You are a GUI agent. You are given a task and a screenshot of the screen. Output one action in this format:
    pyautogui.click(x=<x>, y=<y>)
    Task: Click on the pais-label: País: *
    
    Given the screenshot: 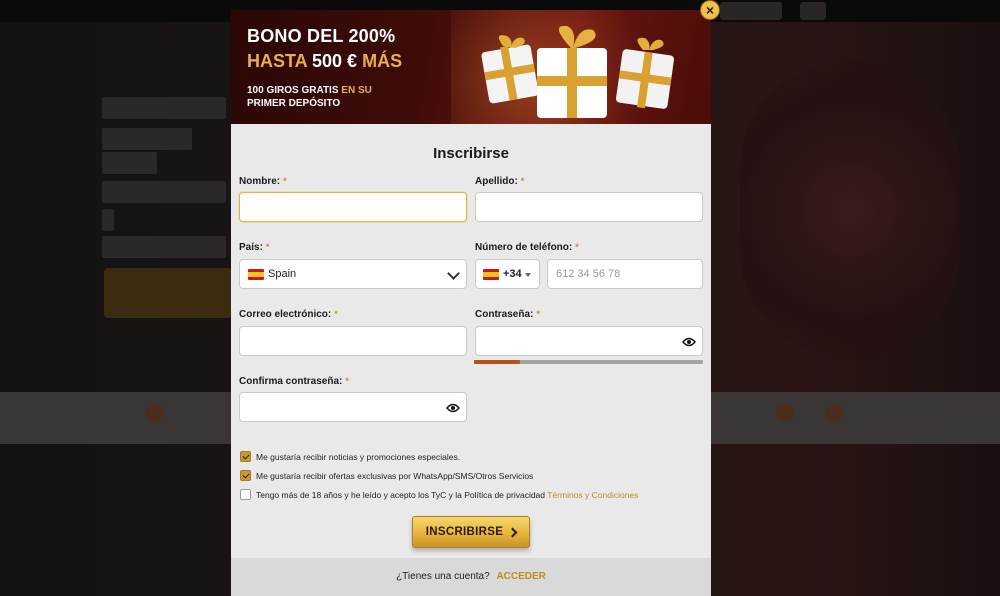 What is the action you would take?
    pyautogui.click(x=254, y=247)
    